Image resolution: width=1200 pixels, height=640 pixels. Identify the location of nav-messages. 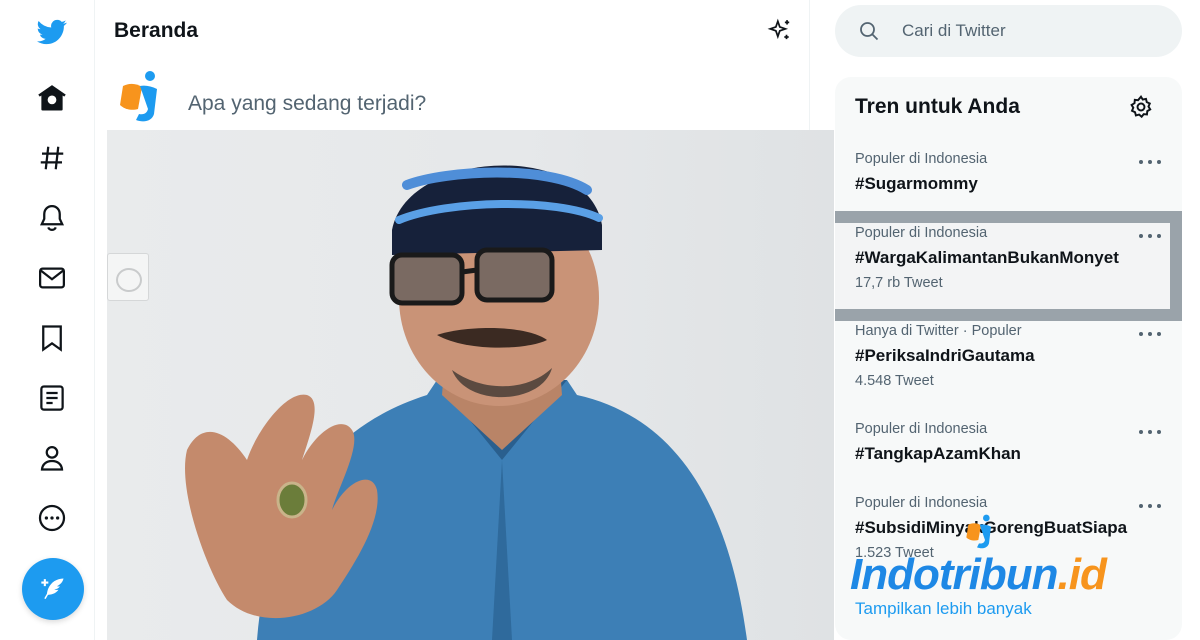
(52, 278).